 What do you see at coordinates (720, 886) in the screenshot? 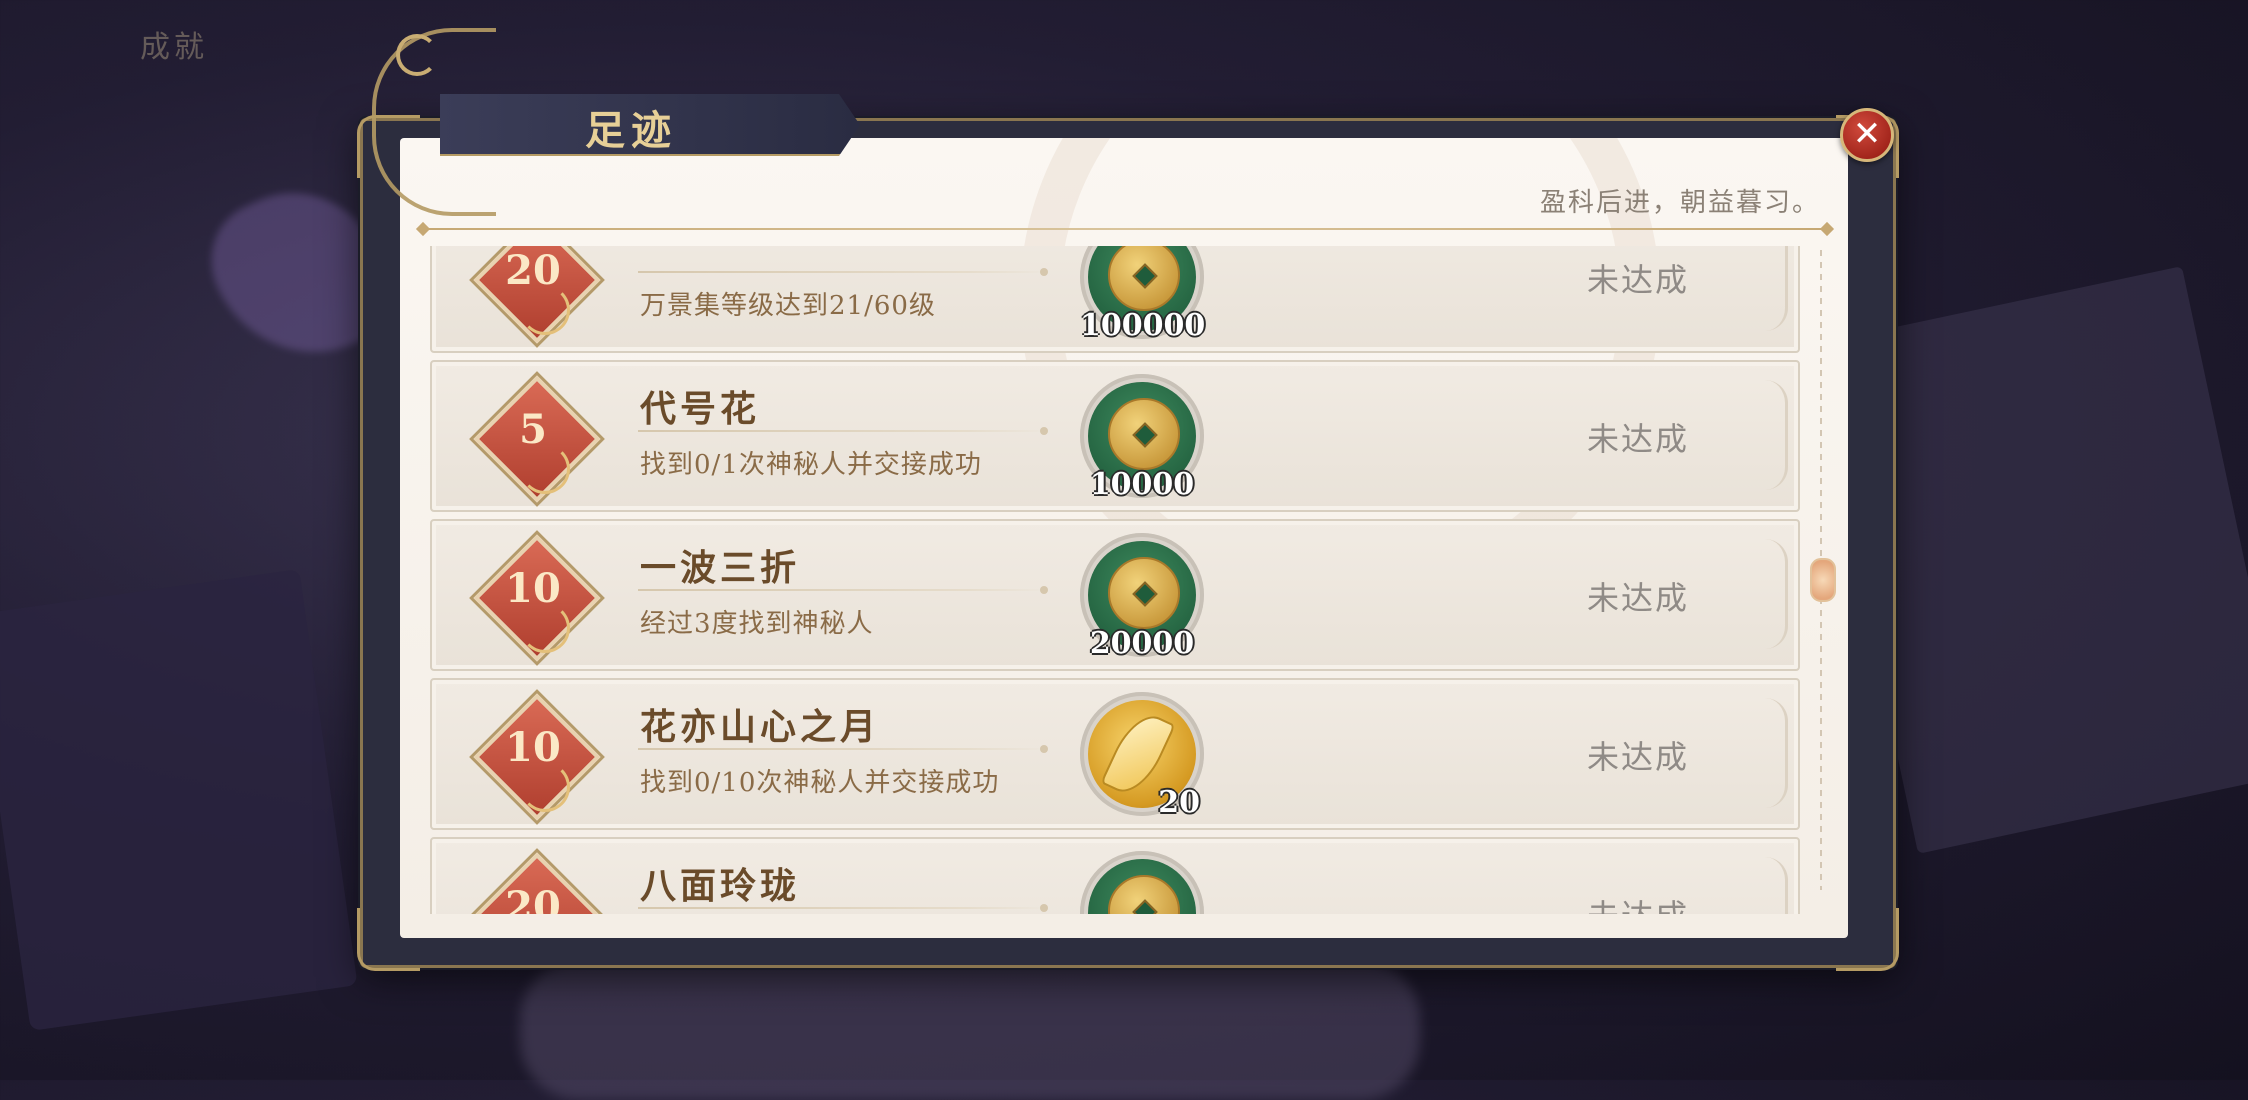
I see `achievement-title: 八面玲珑` at bounding box center [720, 886].